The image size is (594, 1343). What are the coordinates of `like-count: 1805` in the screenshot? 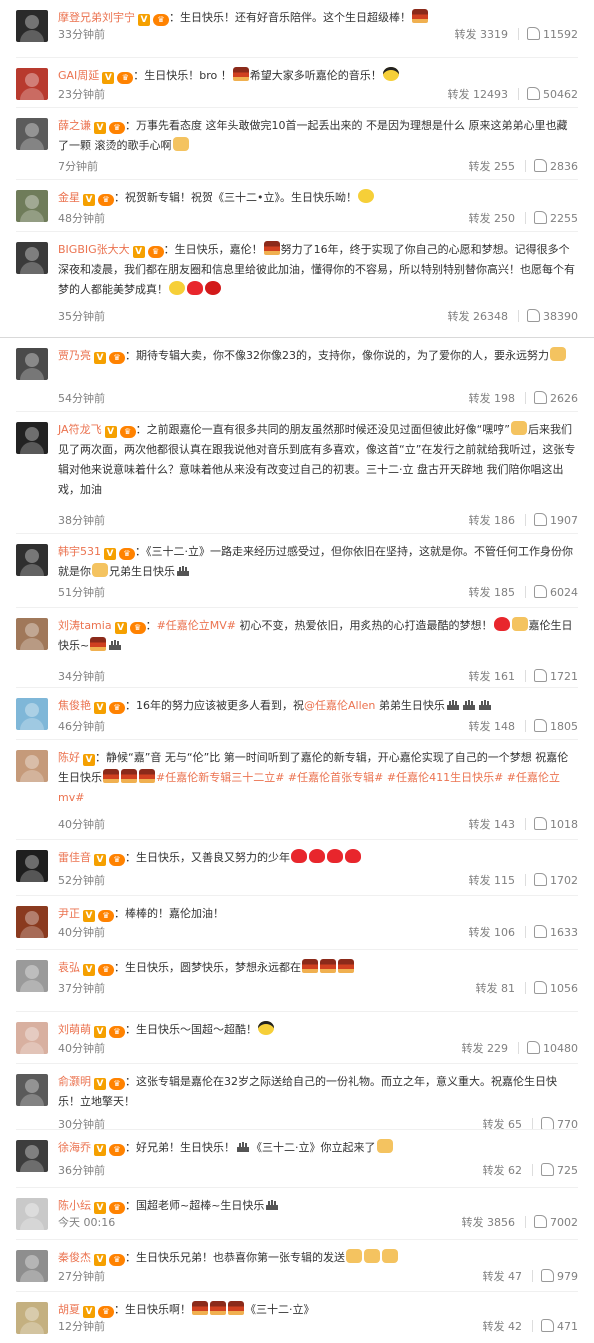 It's located at (564, 726).